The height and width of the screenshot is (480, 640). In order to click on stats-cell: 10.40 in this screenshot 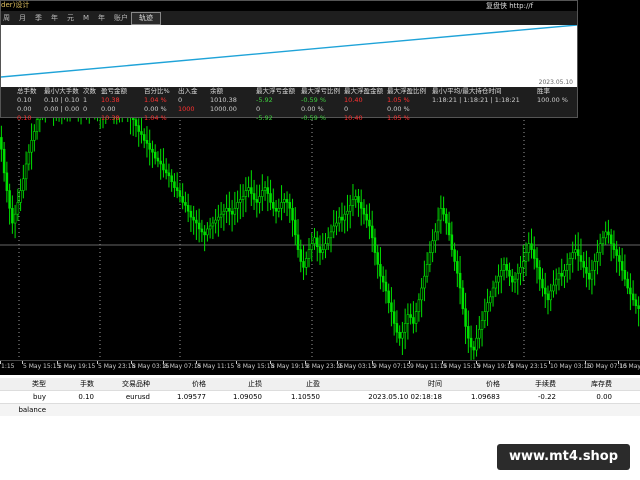, I will do `click(353, 100)`.